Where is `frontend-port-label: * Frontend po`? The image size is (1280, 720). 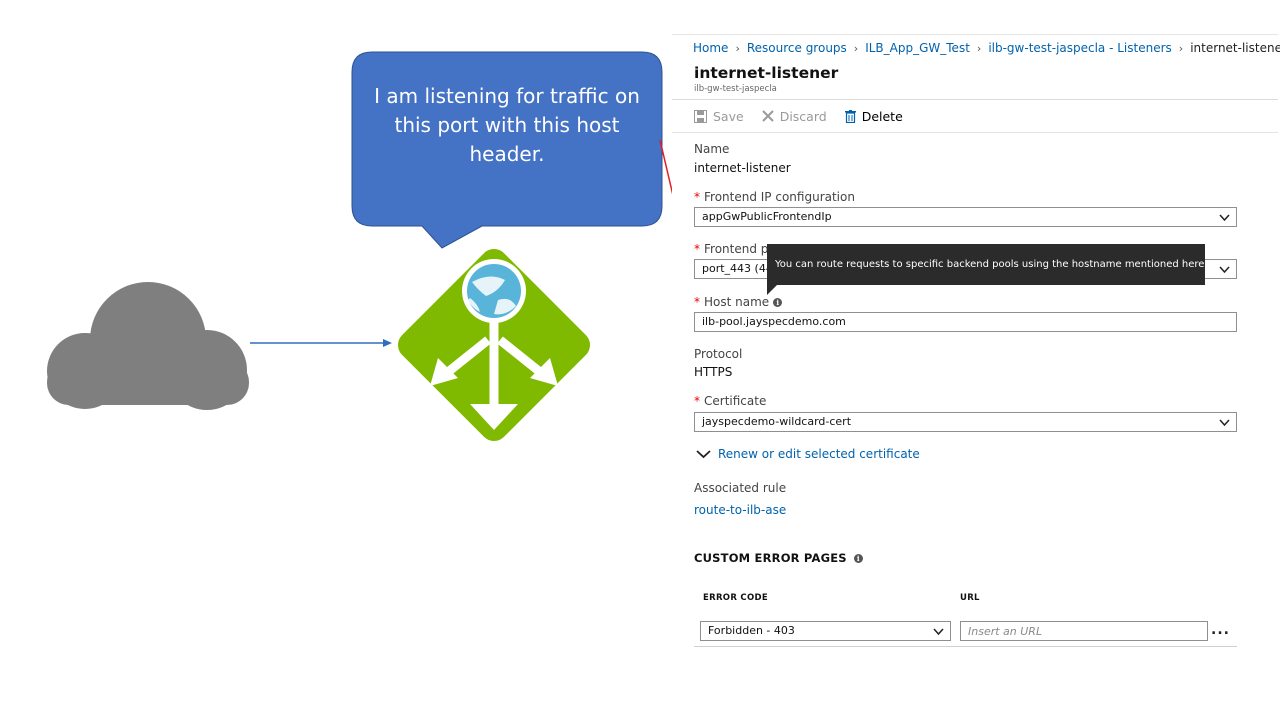 frontend-port-label: * Frontend po is located at coordinates (735, 249).